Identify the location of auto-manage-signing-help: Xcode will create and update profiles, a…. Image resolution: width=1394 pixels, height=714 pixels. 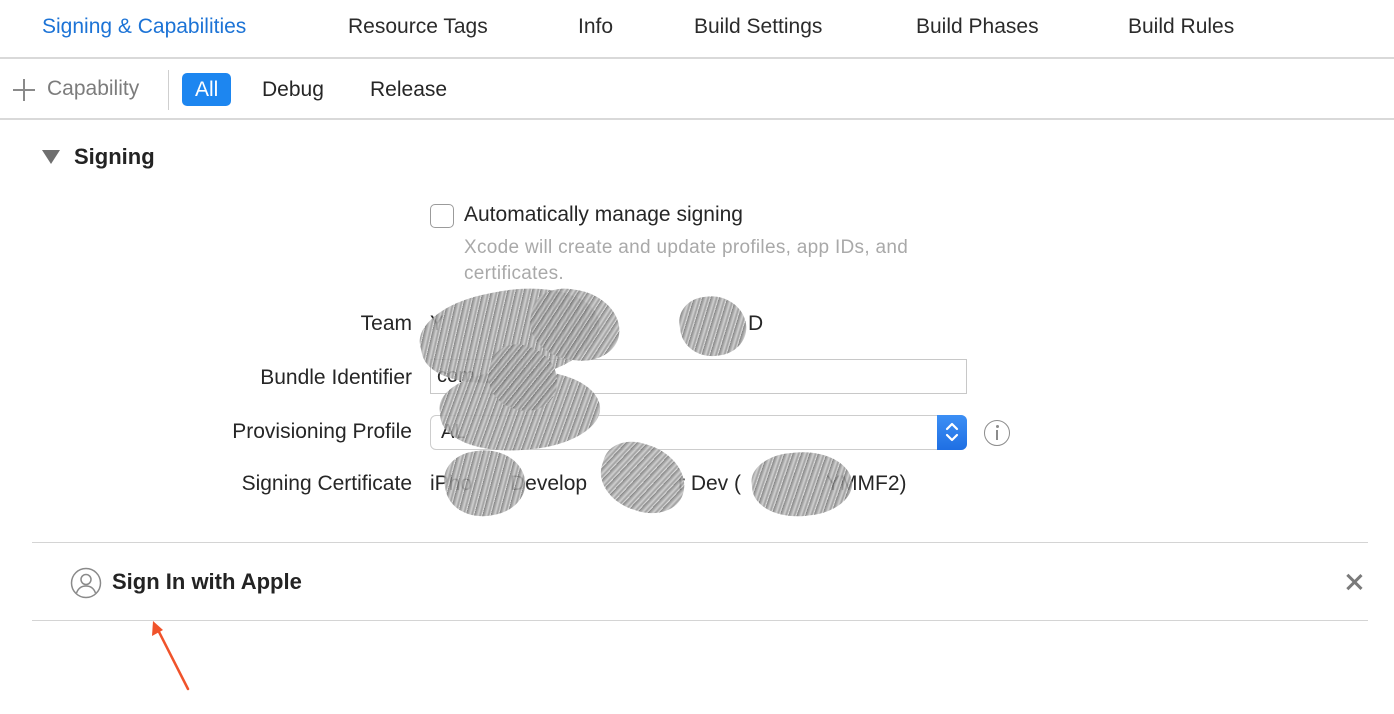
(686, 260).